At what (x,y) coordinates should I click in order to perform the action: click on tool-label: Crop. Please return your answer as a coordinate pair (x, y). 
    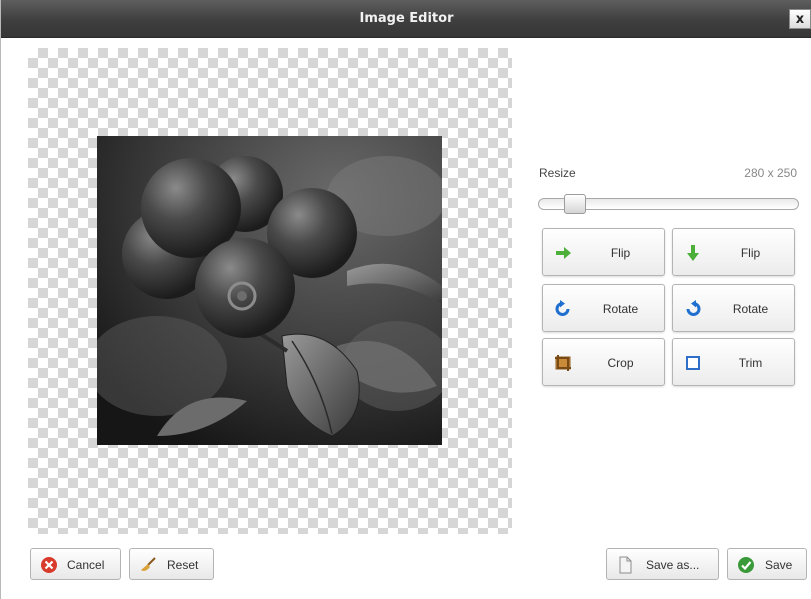
    Looking at the image, I should click on (620, 363).